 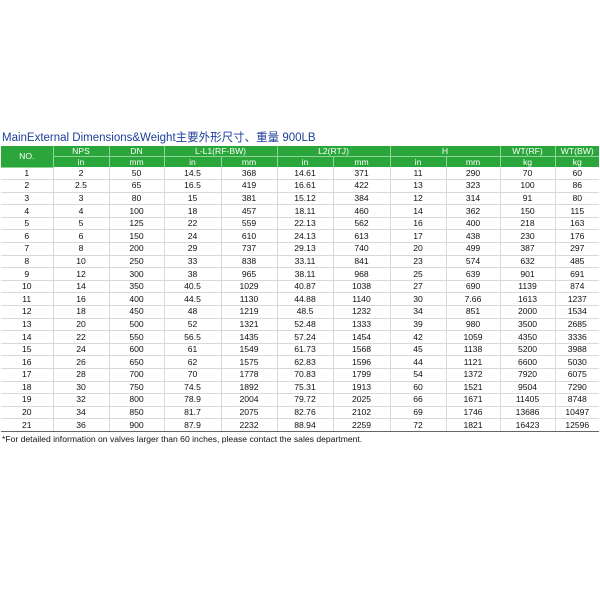 What do you see at coordinates (362, 312) in the screenshot?
I see `table-cell: 1232` at bounding box center [362, 312].